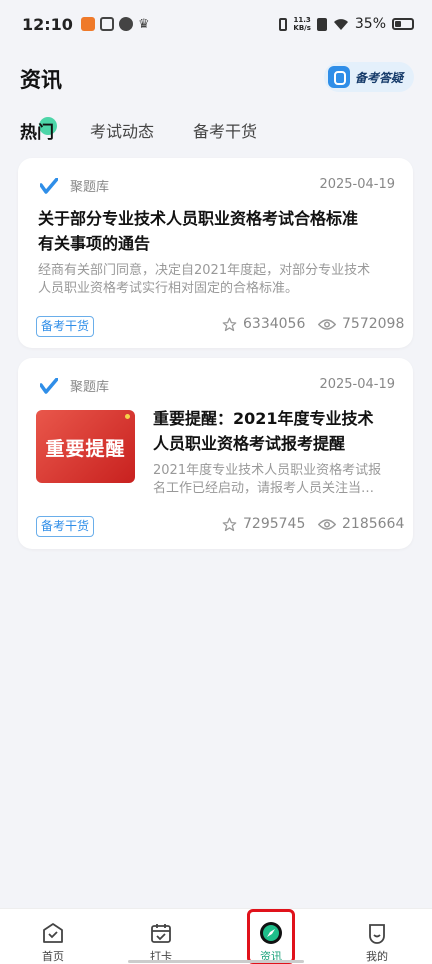 This screenshot has width=432, height=964. I want to click on page-title: 资讯, so click(41, 80).